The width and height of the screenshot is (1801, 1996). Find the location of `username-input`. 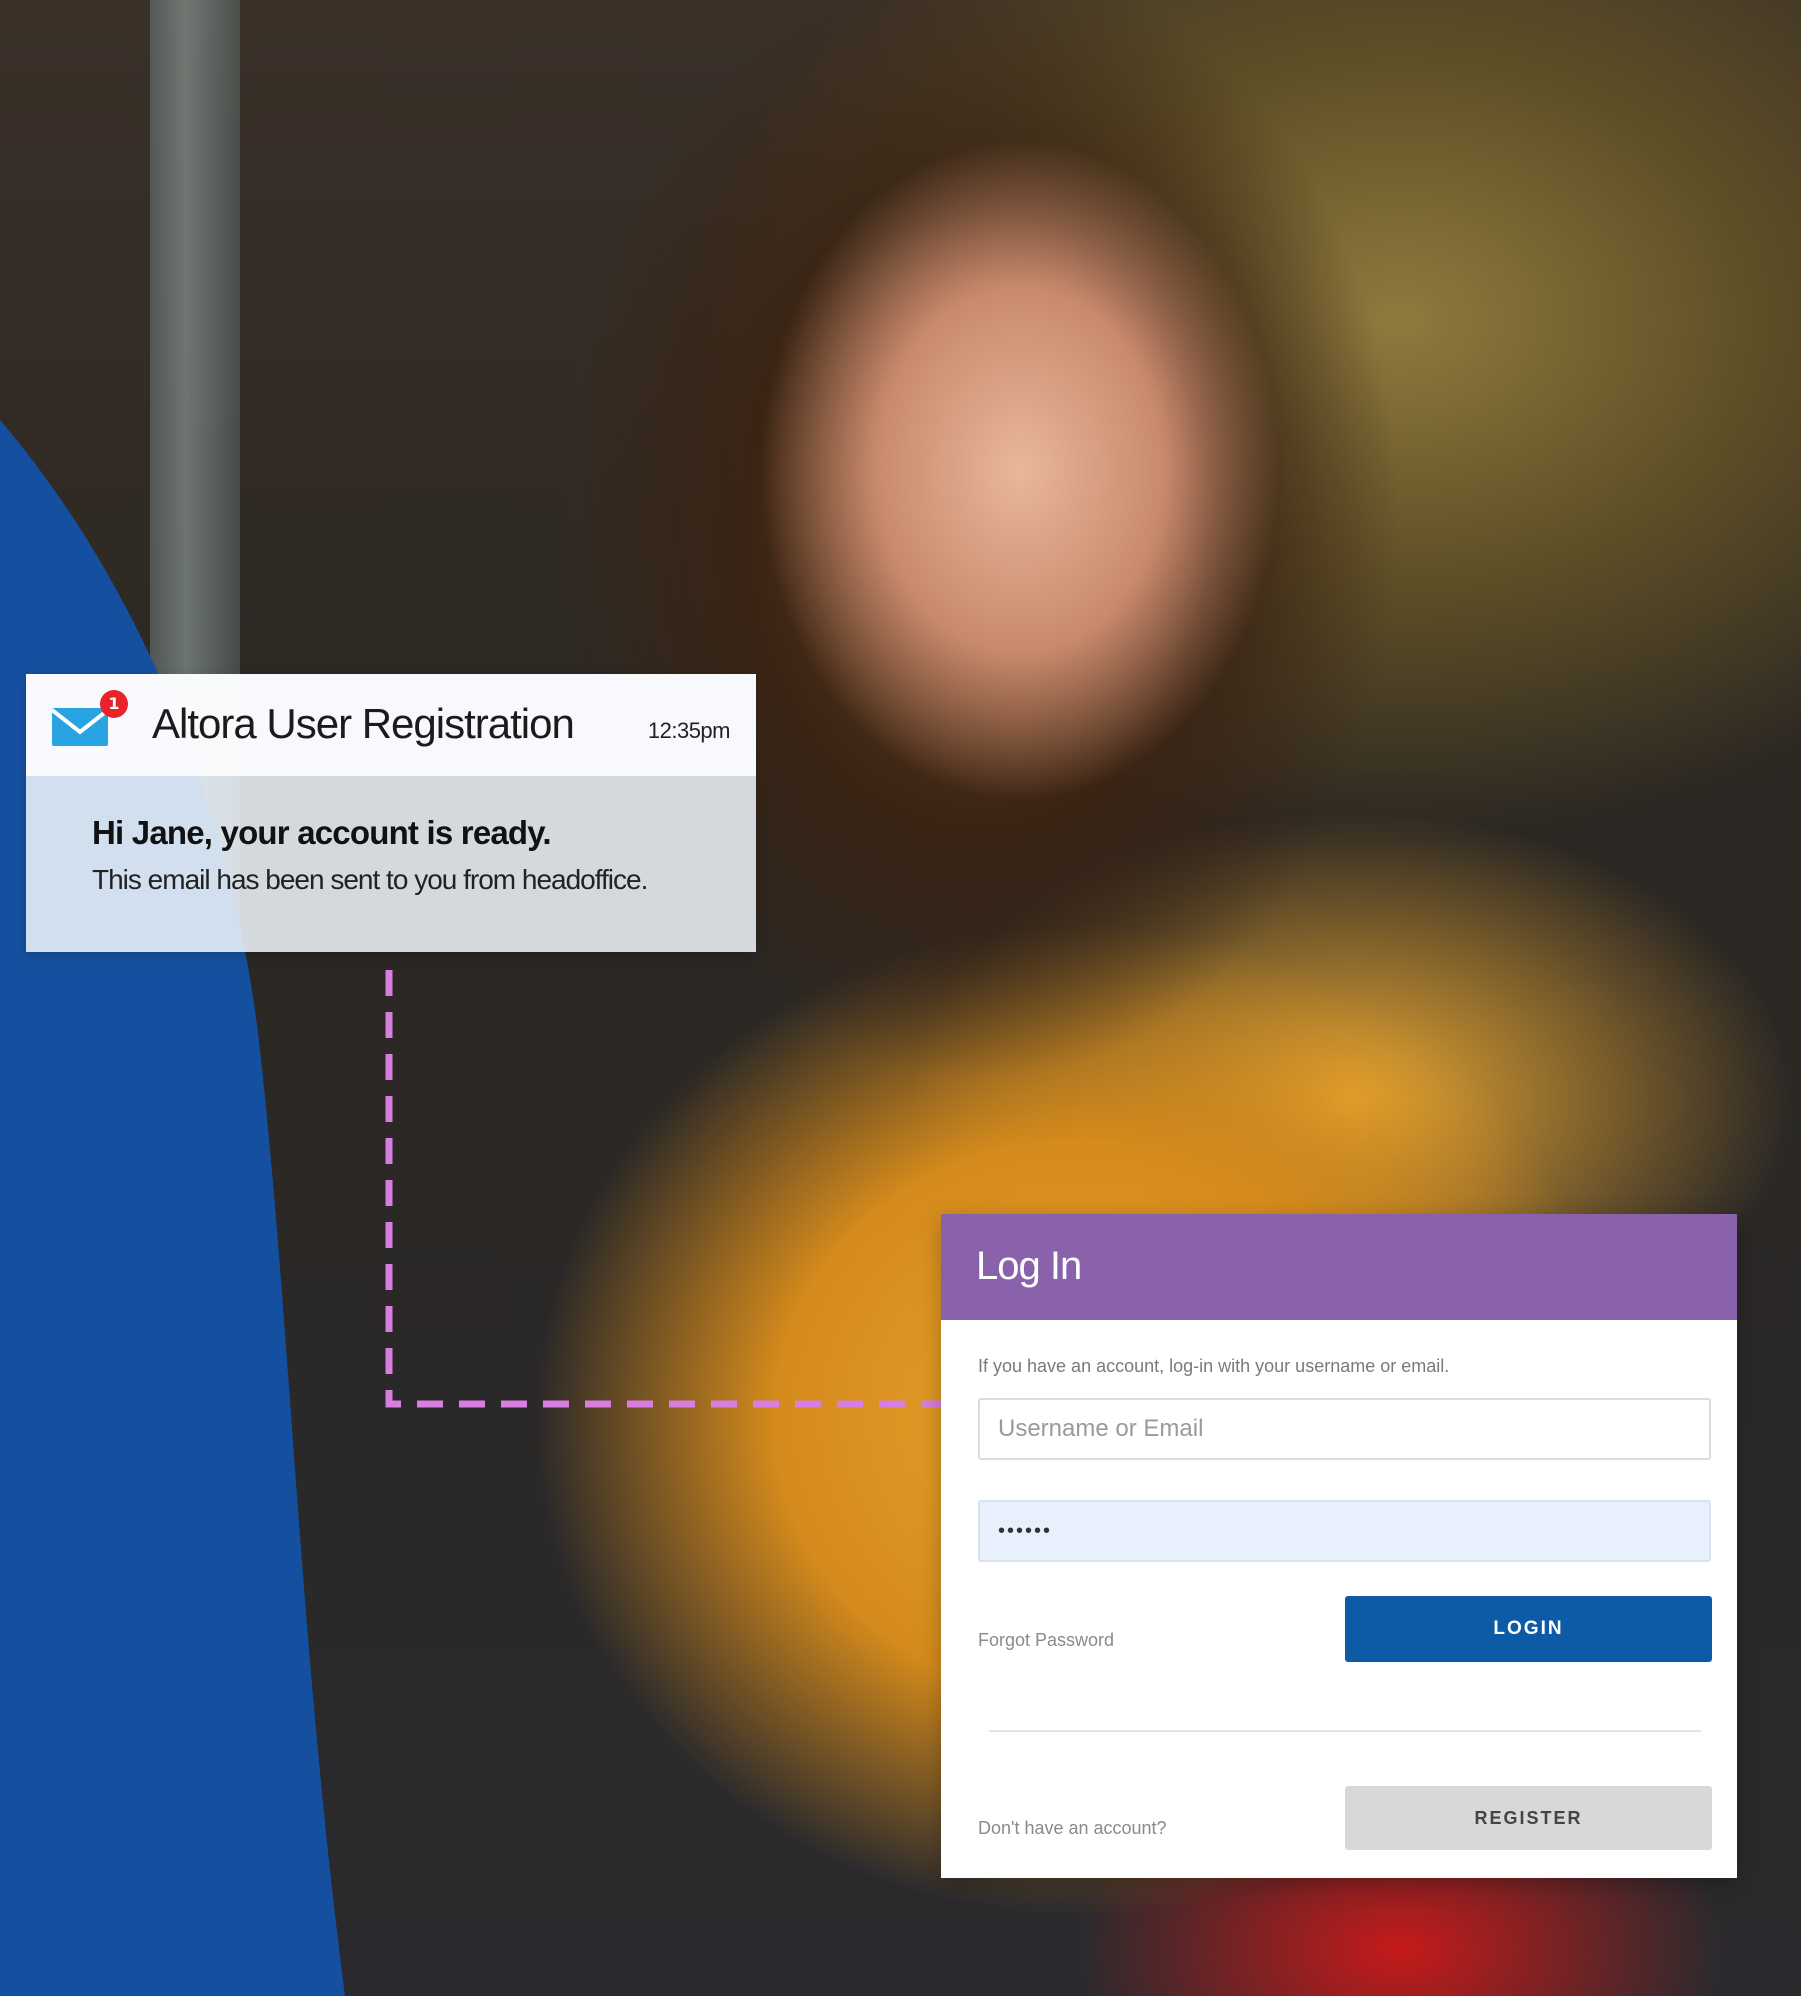

username-input is located at coordinates (1344, 1429).